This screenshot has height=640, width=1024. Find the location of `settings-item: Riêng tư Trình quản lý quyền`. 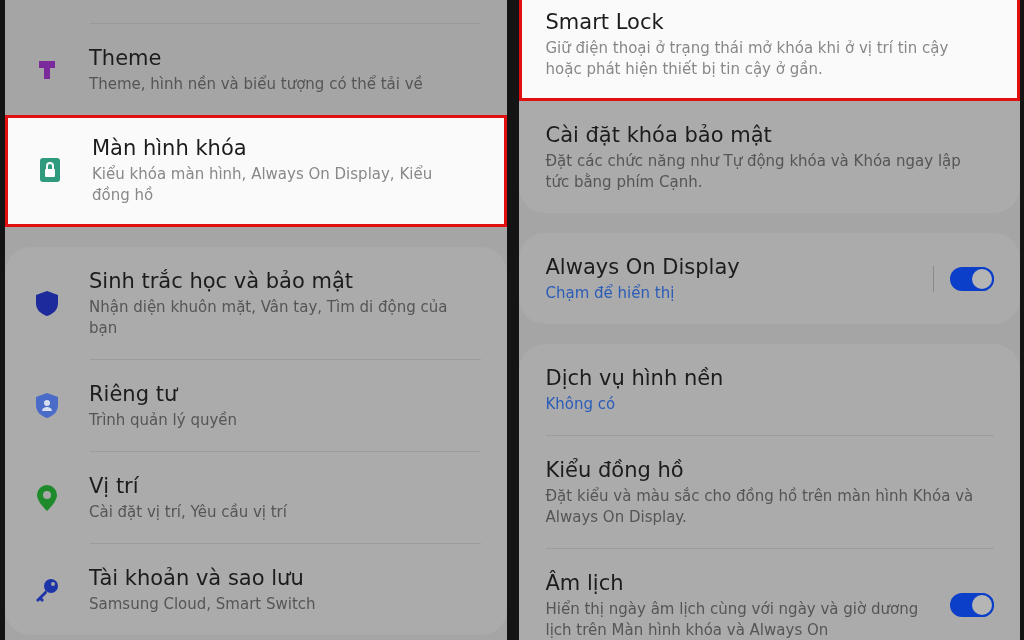

settings-item: Riêng tư Trình quản lý quyền is located at coordinates (256, 405).